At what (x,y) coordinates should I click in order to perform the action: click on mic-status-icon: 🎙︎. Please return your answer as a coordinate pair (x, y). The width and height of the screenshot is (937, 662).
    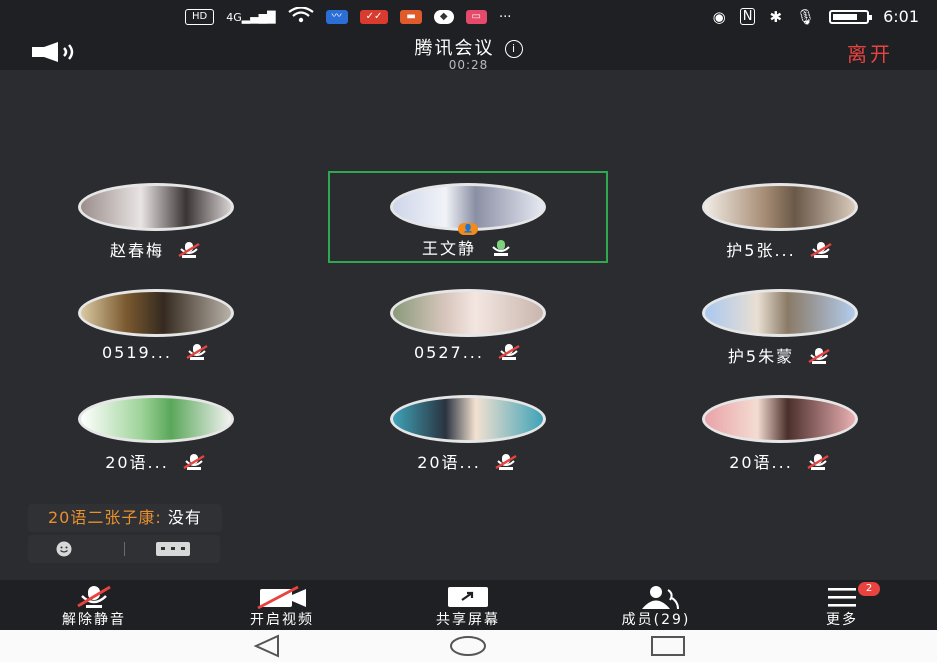
    Looking at the image, I should click on (806, 16).